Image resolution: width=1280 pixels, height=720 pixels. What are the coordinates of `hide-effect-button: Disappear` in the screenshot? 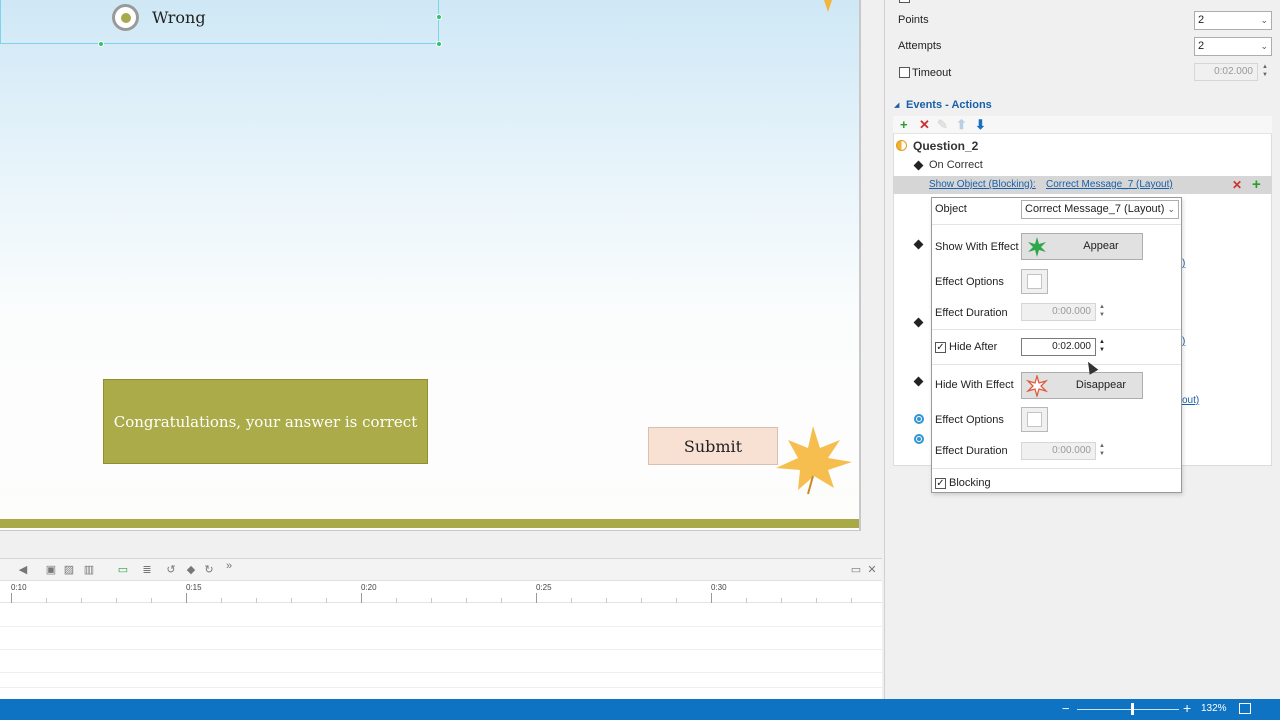 It's located at (1082, 385).